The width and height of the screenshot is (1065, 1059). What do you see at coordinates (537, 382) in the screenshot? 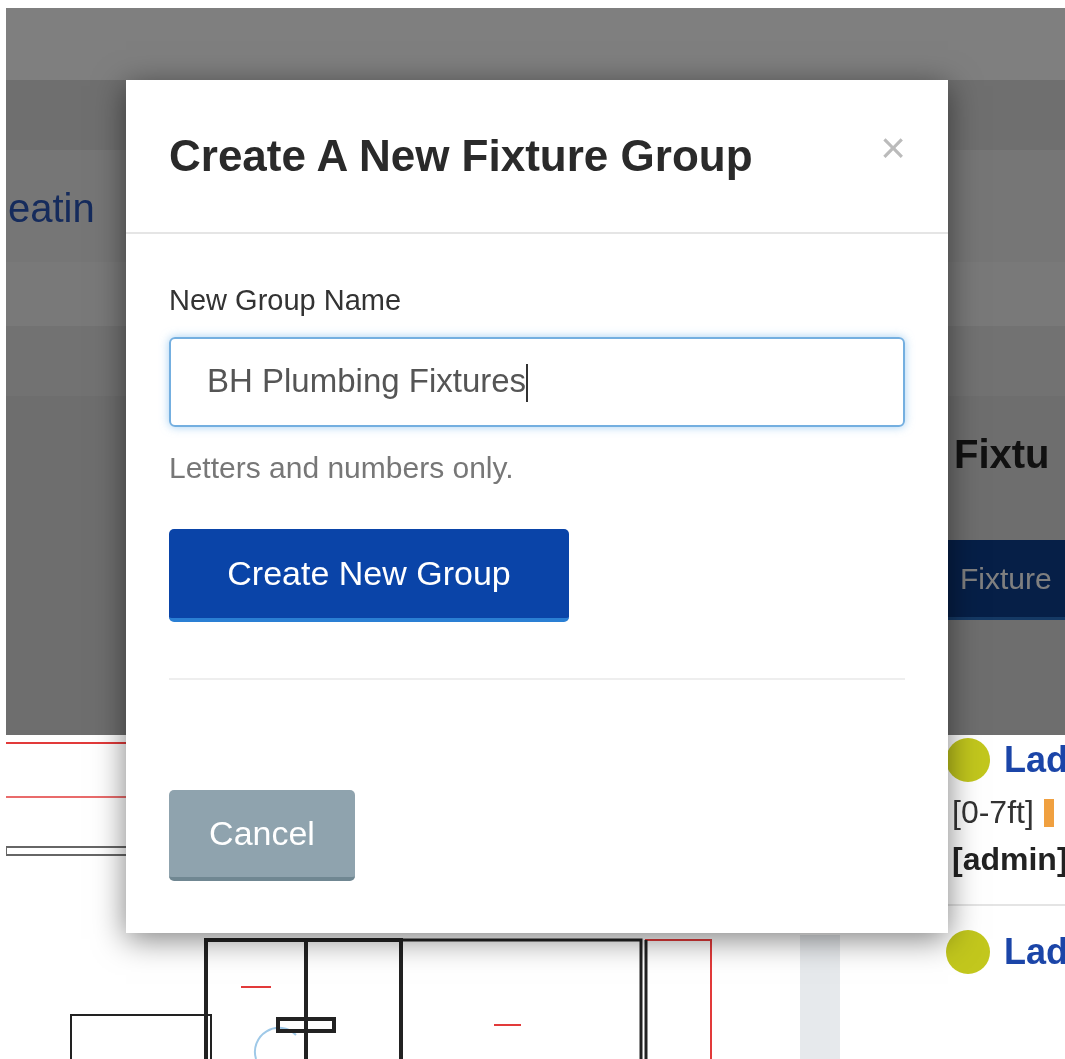
I see `input-field: BH Plumbing Fixtures` at bounding box center [537, 382].